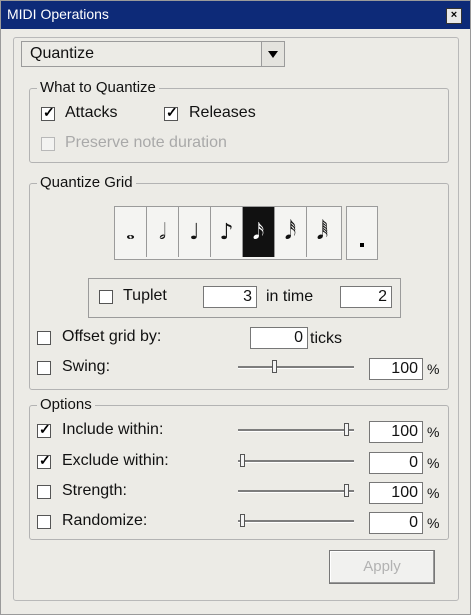 This screenshot has width=471, height=615. What do you see at coordinates (272, 54) in the screenshot?
I see `chevron-down-icon` at bounding box center [272, 54].